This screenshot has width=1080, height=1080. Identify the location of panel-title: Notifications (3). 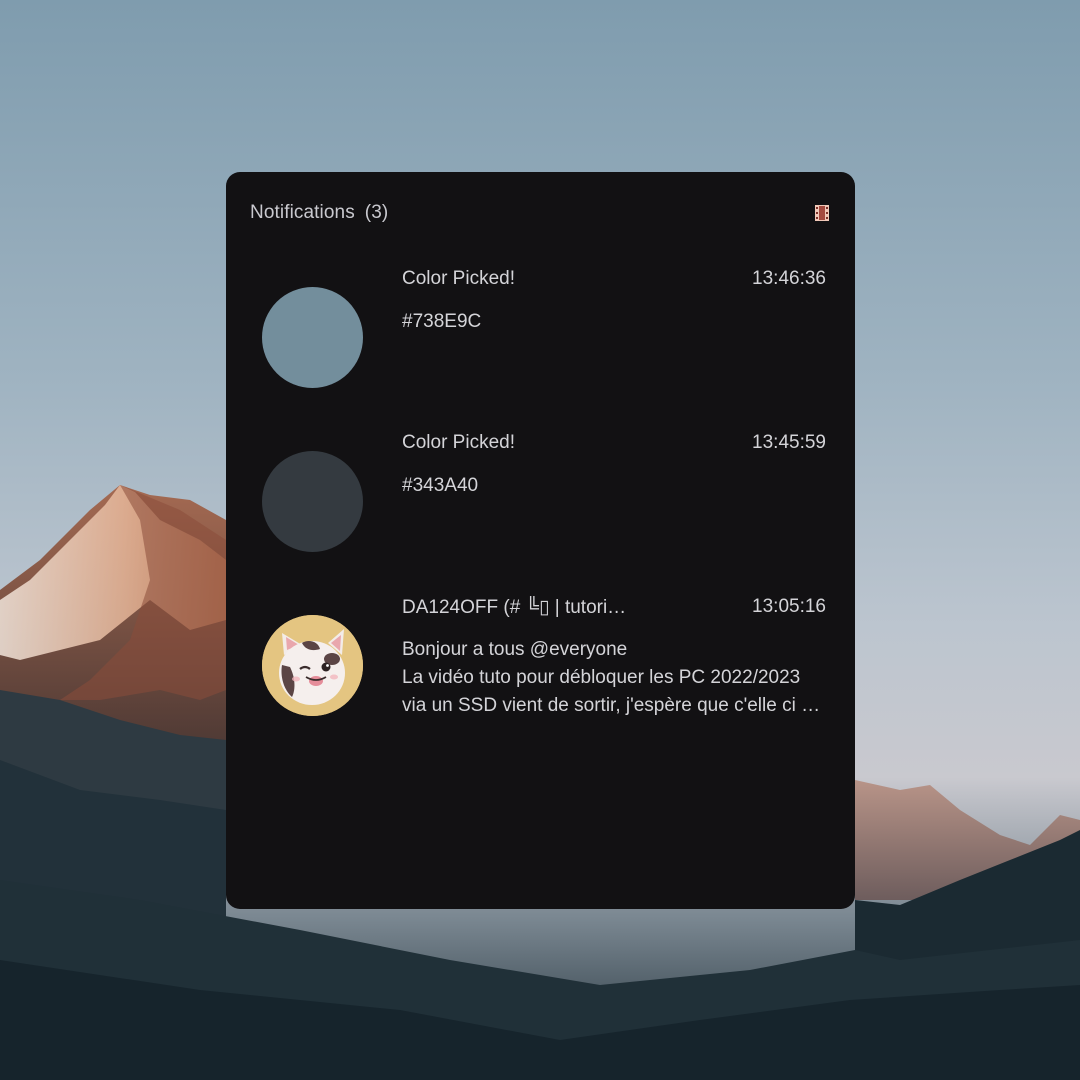
(319, 213).